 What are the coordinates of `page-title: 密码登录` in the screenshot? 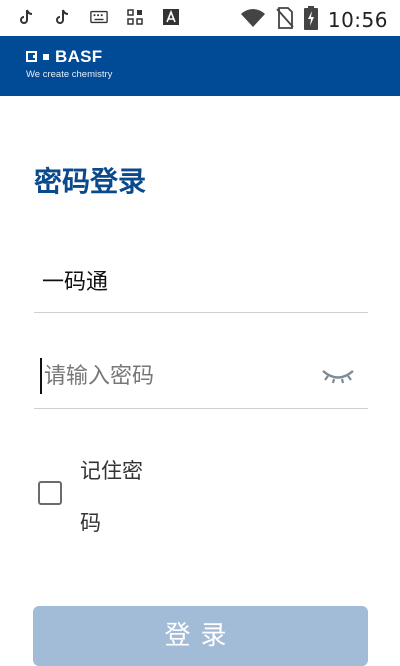 It's located at (90, 181).